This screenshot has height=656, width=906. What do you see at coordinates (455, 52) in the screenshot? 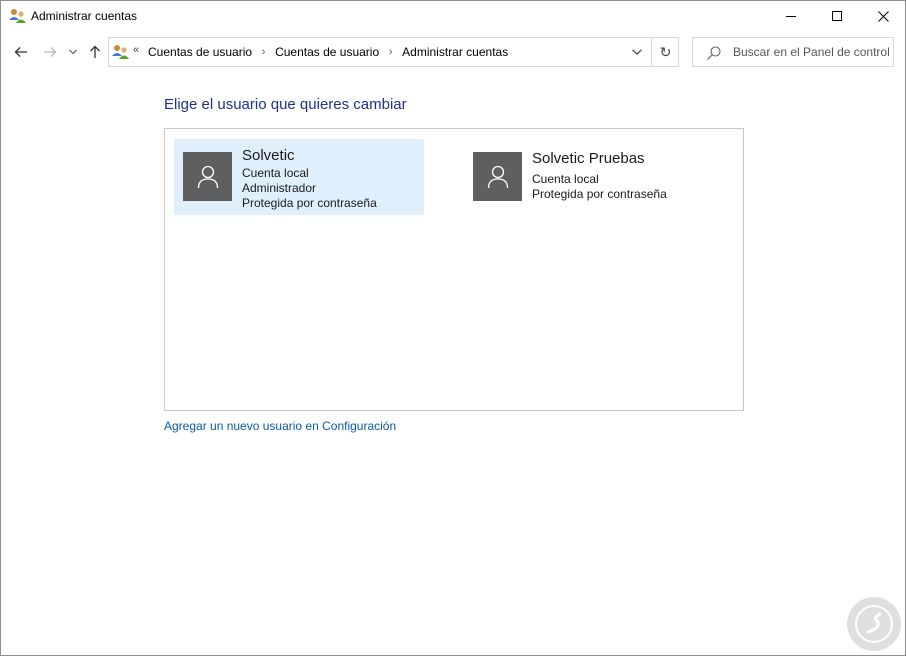
I see `breadcrumb-item: Administrar cuentas` at bounding box center [455, 52].